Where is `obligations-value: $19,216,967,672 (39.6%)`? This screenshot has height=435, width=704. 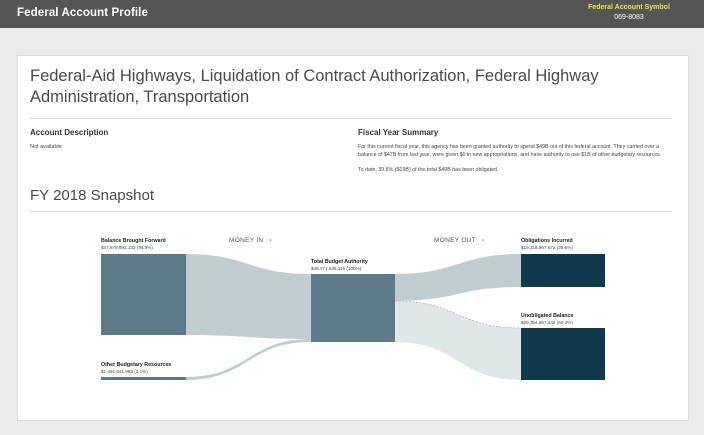 obligations-value: $19,216,967,672 (39.6%) is located at coordinates (547, 247).